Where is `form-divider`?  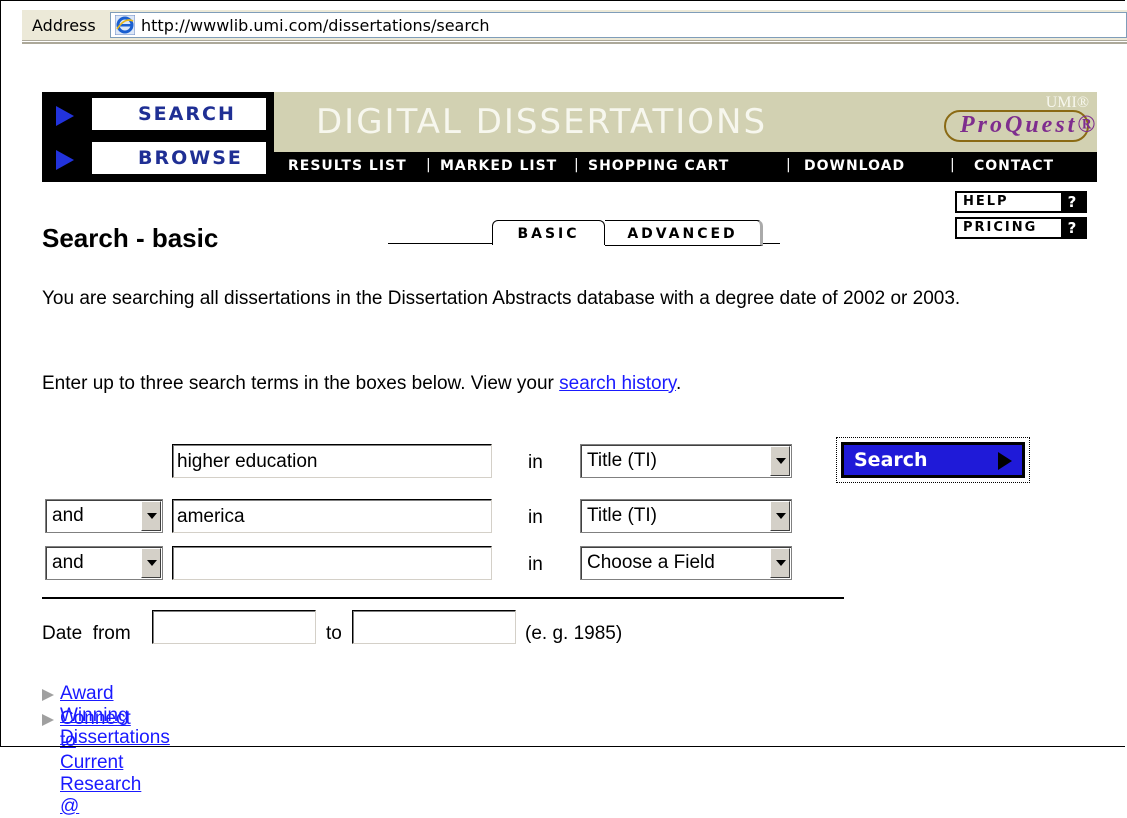 form-divider is located at coordinates (443, 598).